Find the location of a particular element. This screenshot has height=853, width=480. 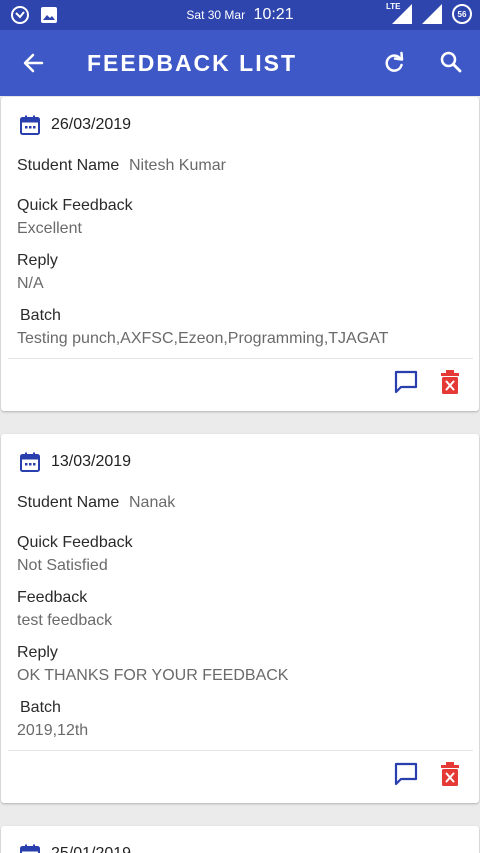

feedback-label: Feedback is located at coordinates (52, 597).